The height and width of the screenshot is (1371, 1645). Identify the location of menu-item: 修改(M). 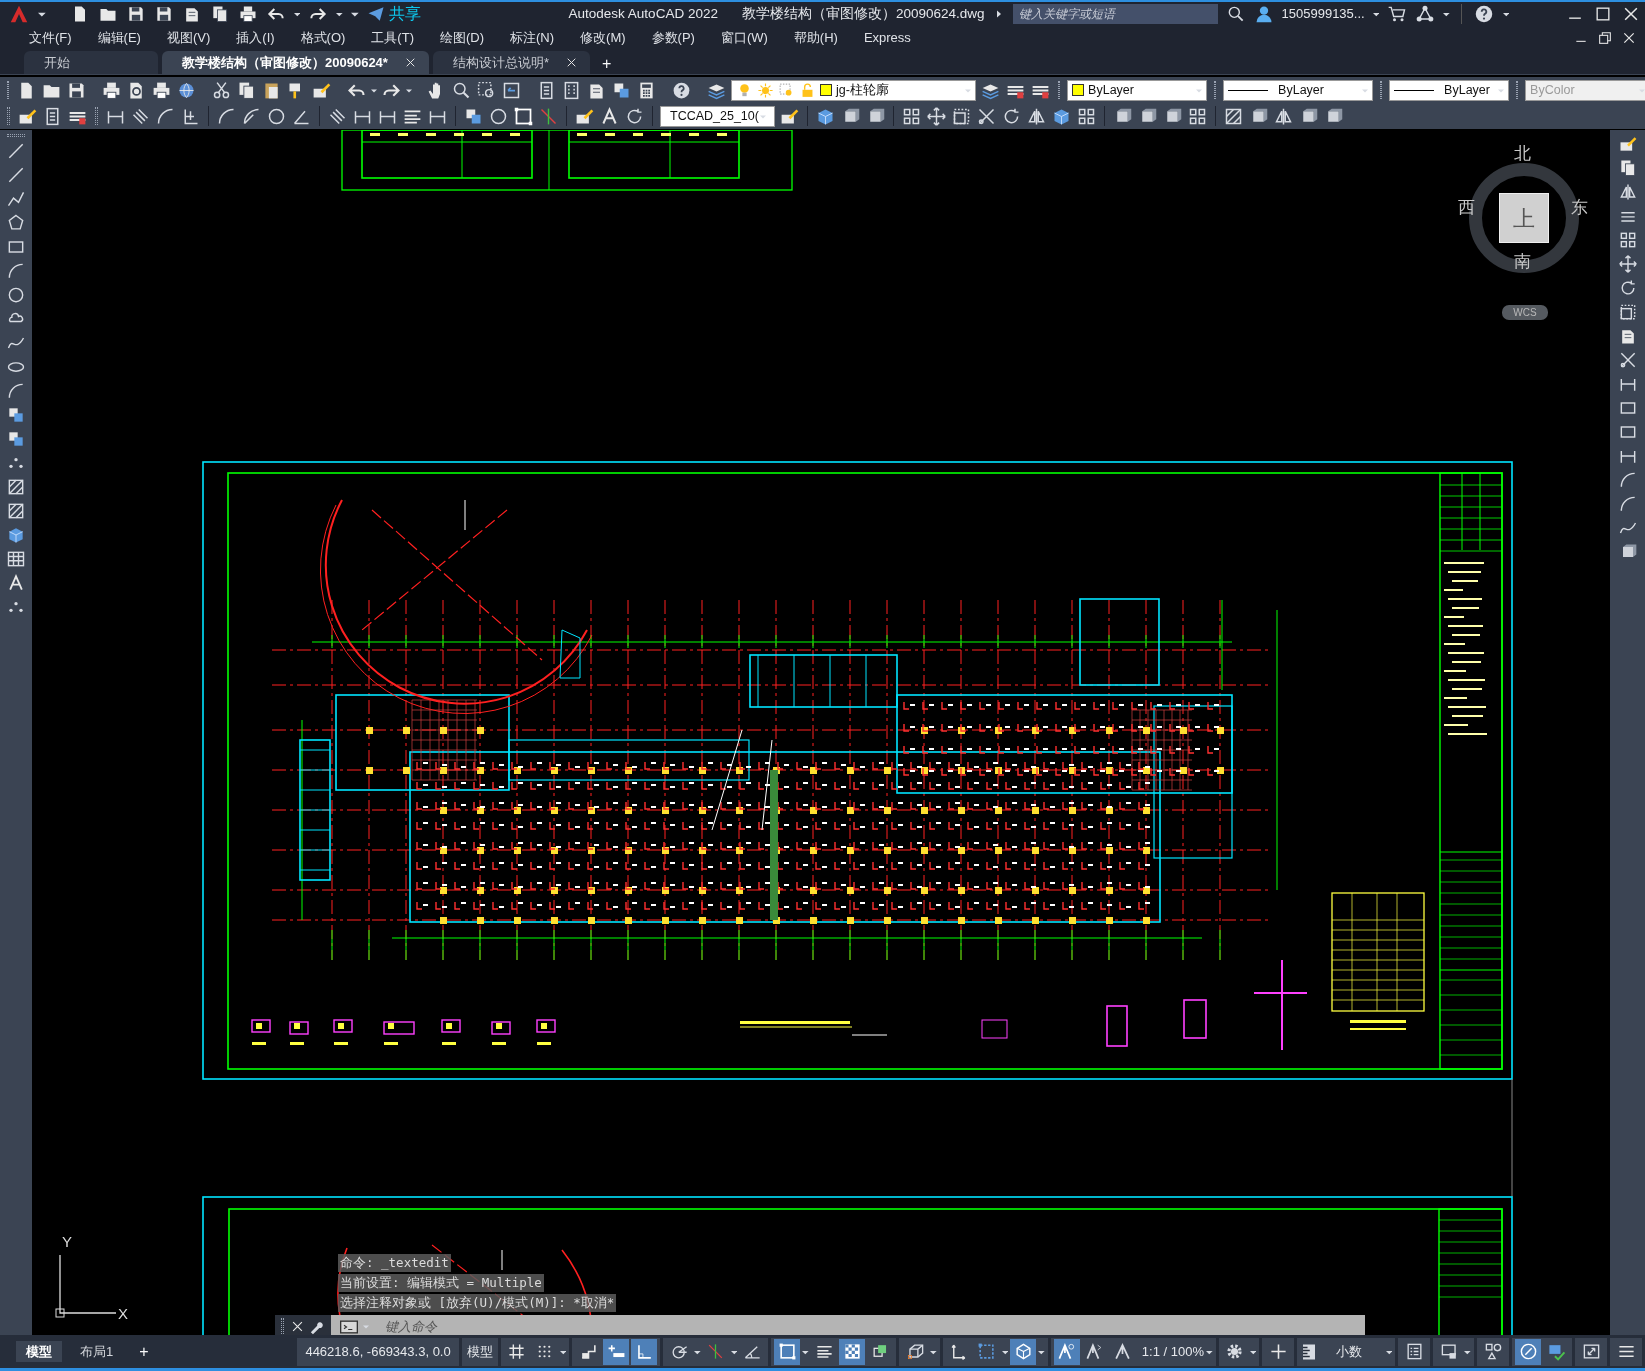
(603, 38).